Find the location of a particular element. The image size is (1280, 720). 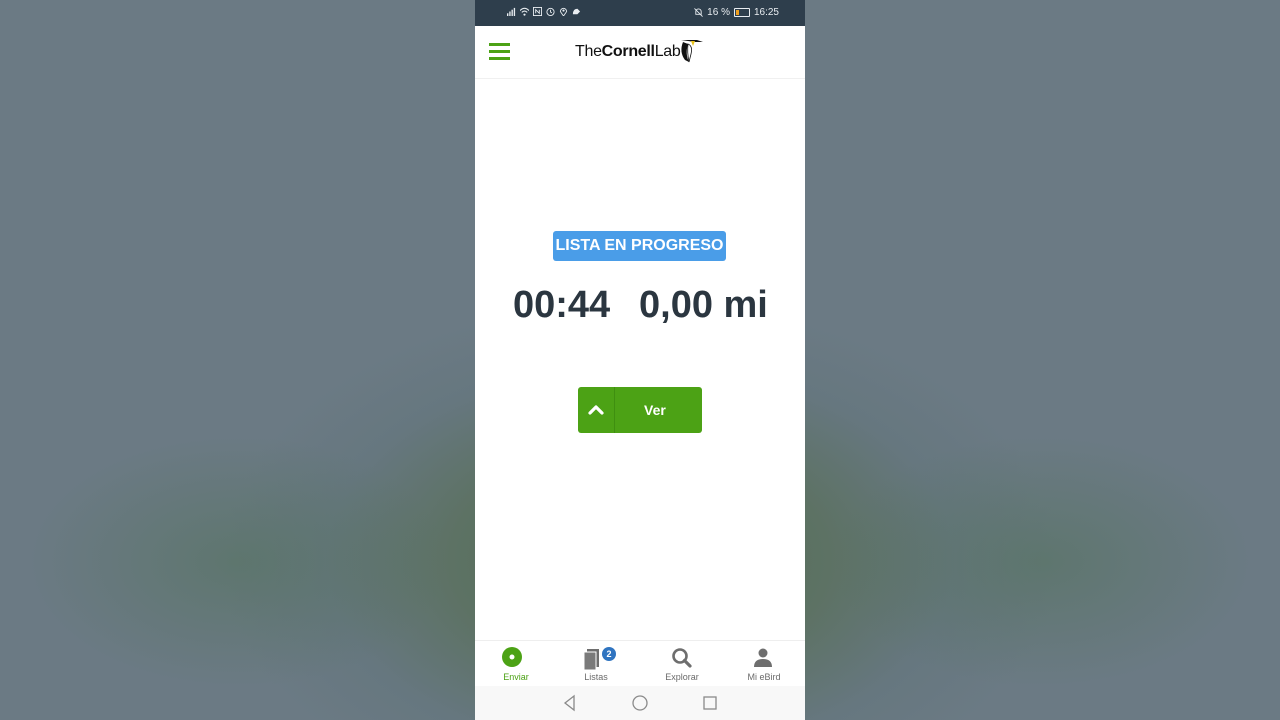

bird-logo-icon is located at coordinates (692, 51).